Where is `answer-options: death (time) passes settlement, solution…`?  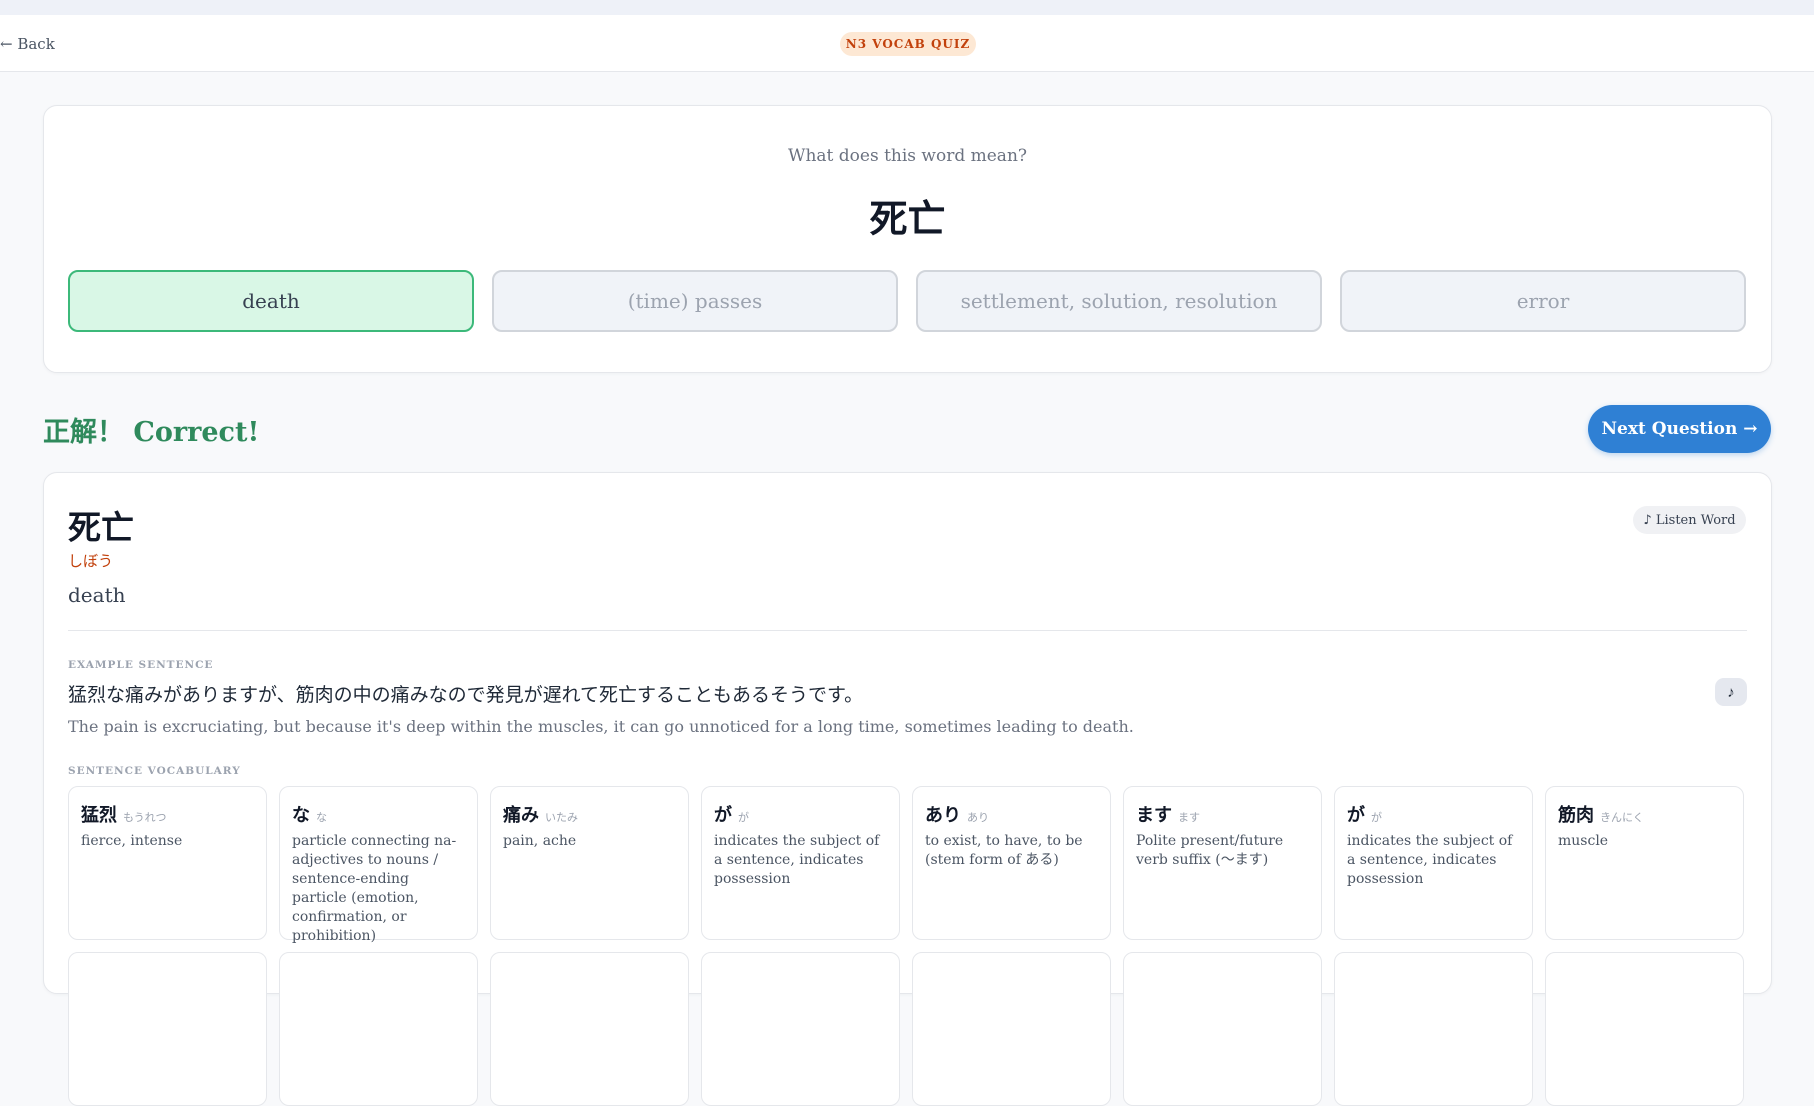
answer-options: death (time) passes settlement, solution… is located at coordinates (908, 301).